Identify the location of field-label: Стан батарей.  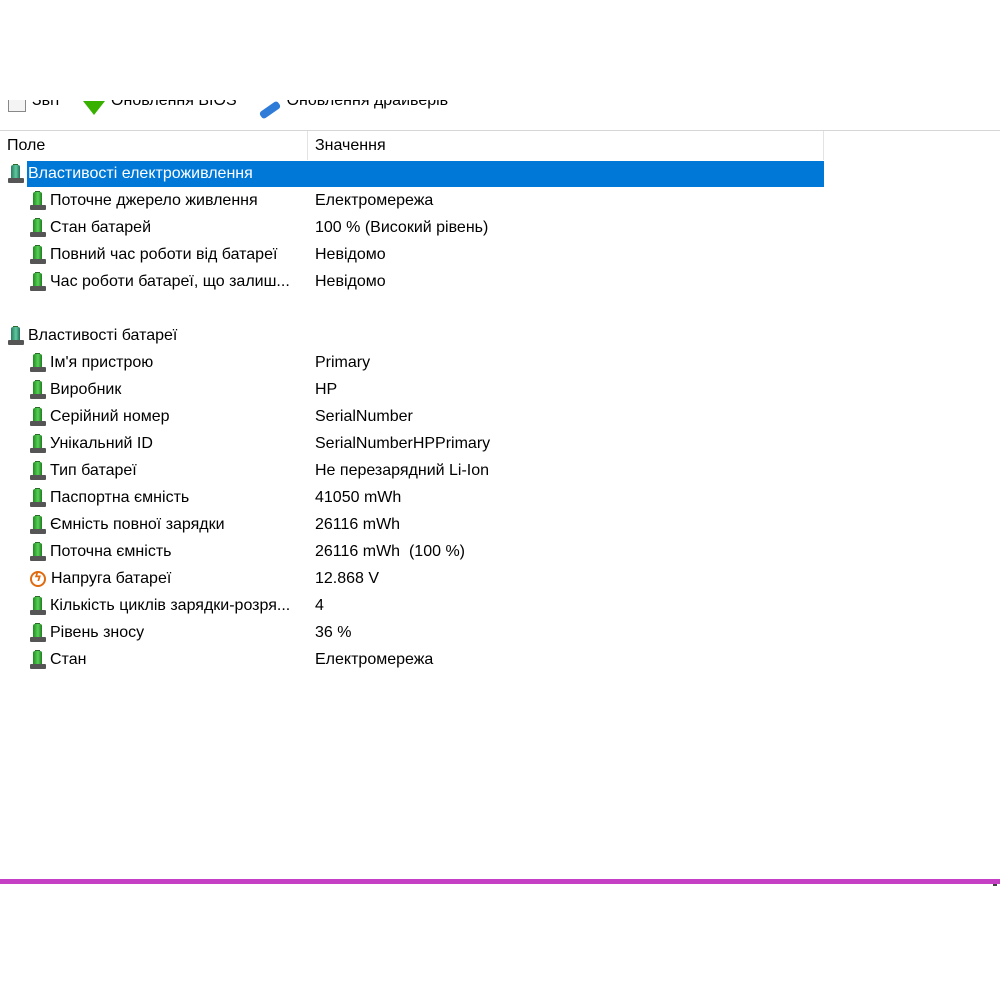
(101, 227).